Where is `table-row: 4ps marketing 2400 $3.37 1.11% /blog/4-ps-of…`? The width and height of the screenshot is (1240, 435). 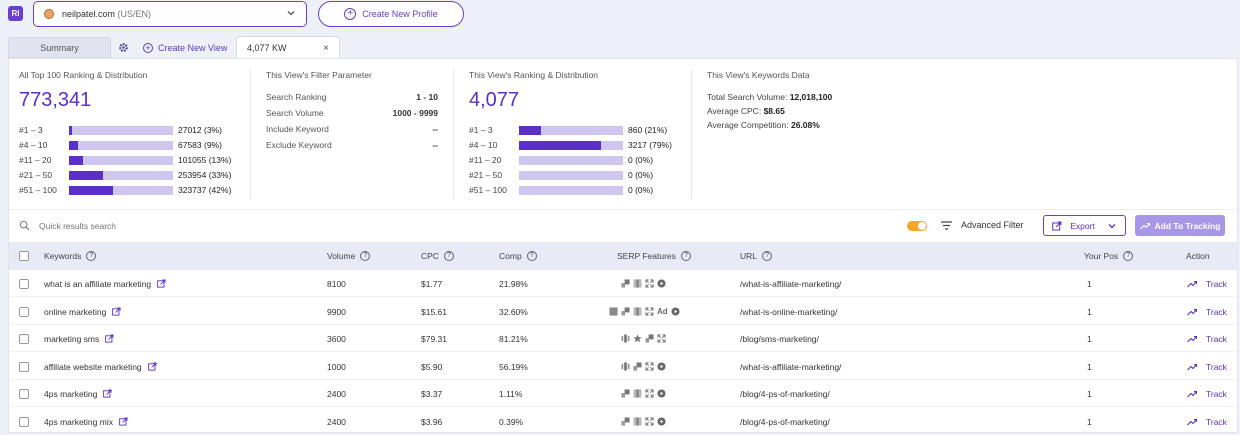
table-row: 4ps marketing 2400 $3.37 1.11% /blog/4-ps-of… is located at coordinates (623, 393).